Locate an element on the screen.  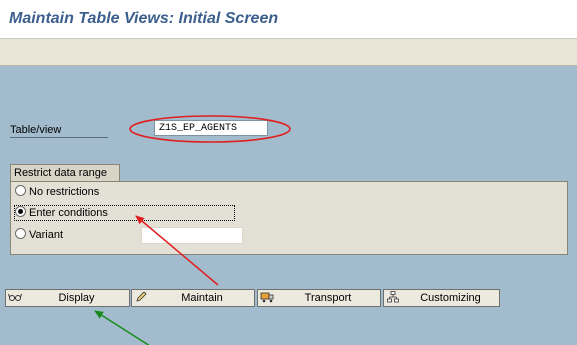
radio-label: No restrictions is located at coordinates (64, 192).